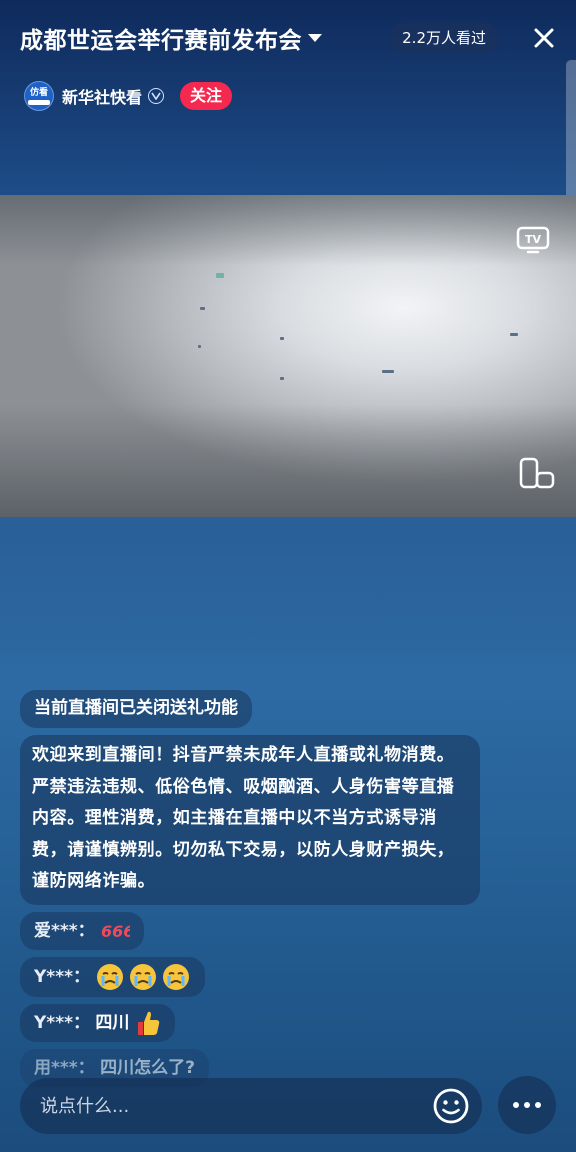 This screenshot has width=576, height=1152. What do you see at coordinates (156, 96) in the screenshot?
I see `verified-icon` at bounding box center [156, 96].